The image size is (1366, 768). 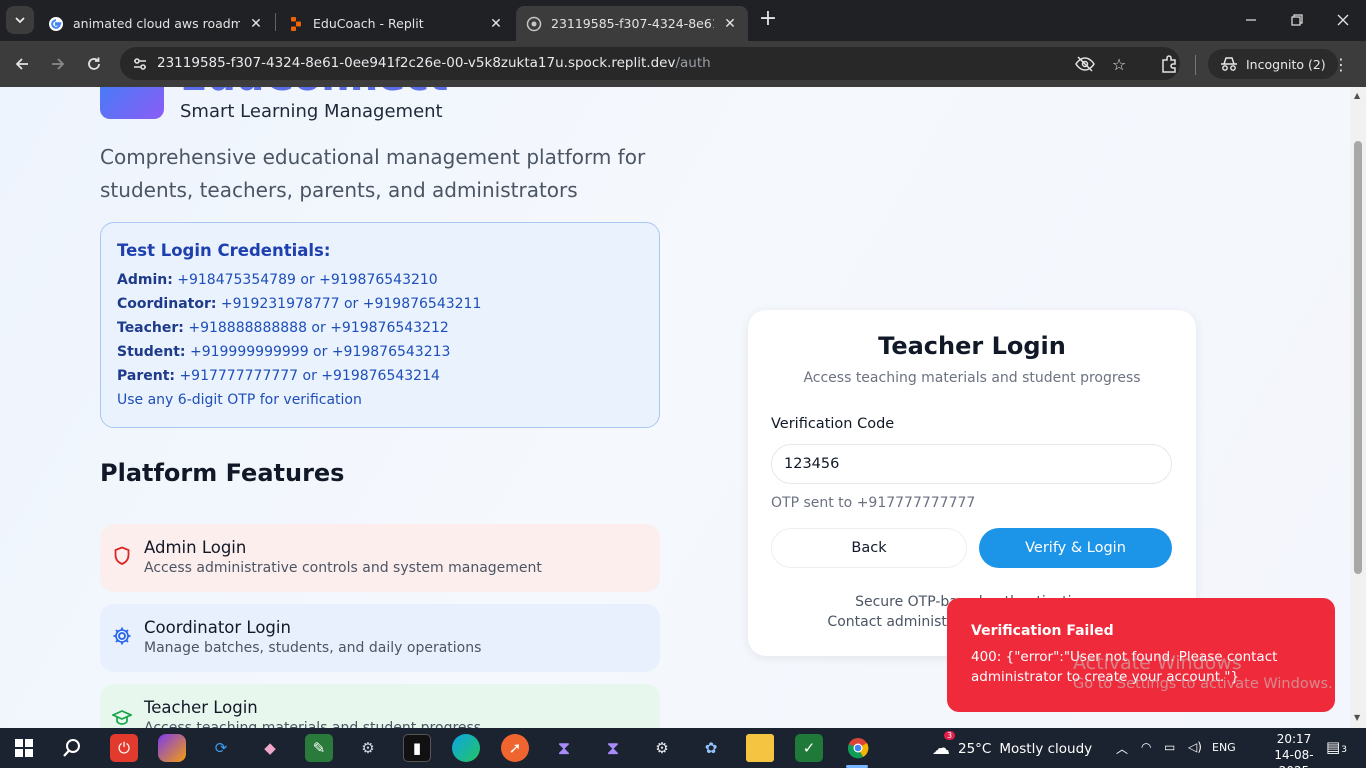 What do you see at coordinates (1042, 631) in the screenshot?
I see `toast-title: Verification Failed` at bounding box center [1042, 631].